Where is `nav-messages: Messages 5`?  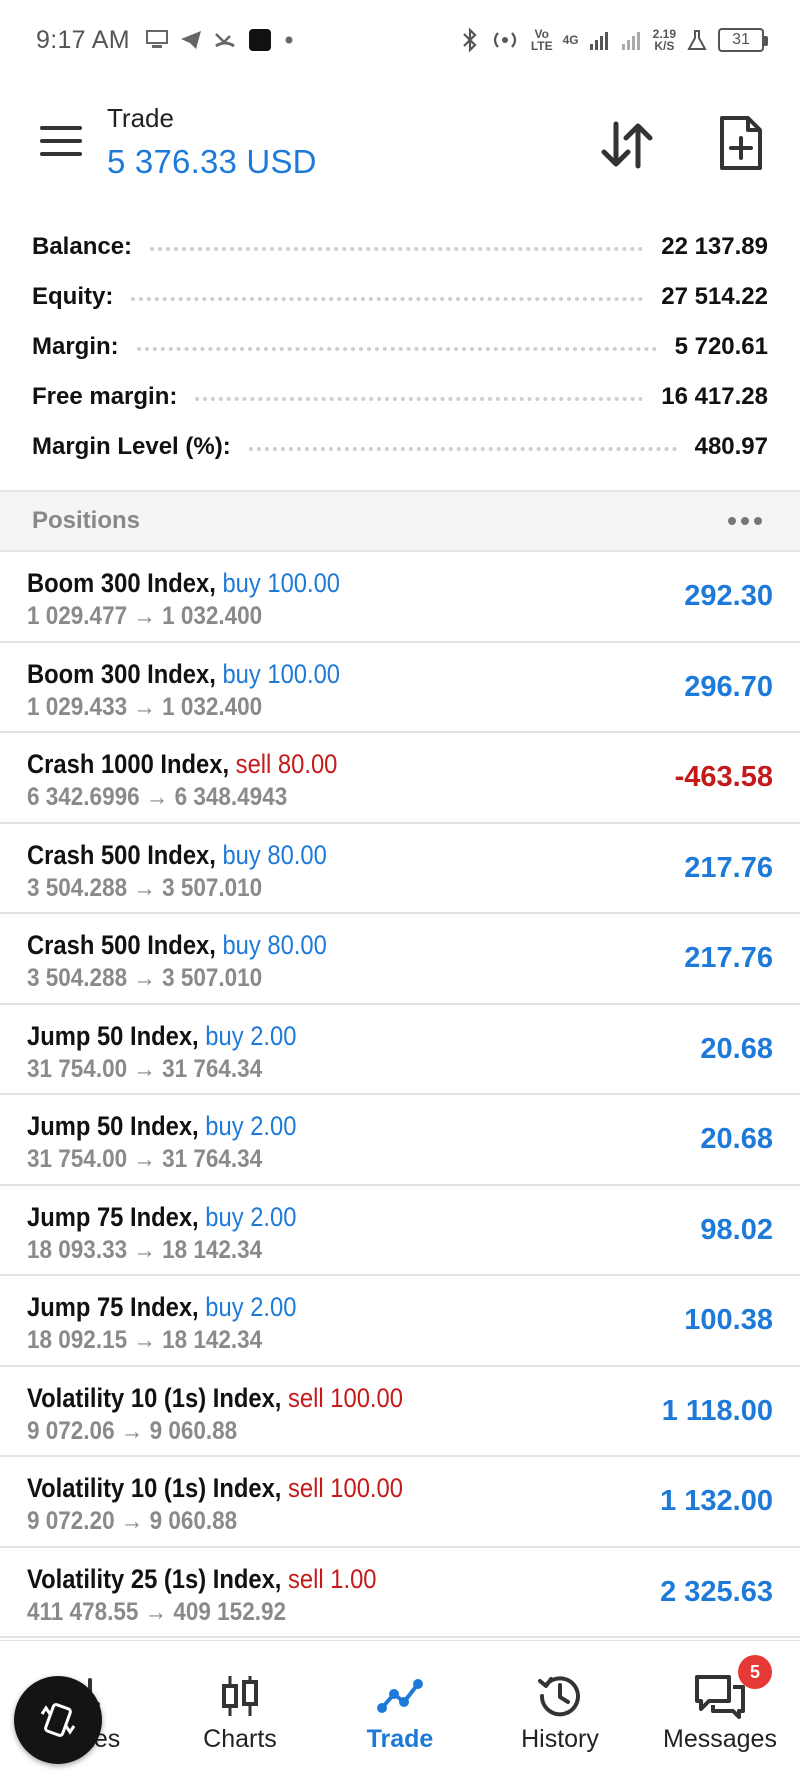 nav-messages: Messages 5 is located at coordinates (720, 1709).